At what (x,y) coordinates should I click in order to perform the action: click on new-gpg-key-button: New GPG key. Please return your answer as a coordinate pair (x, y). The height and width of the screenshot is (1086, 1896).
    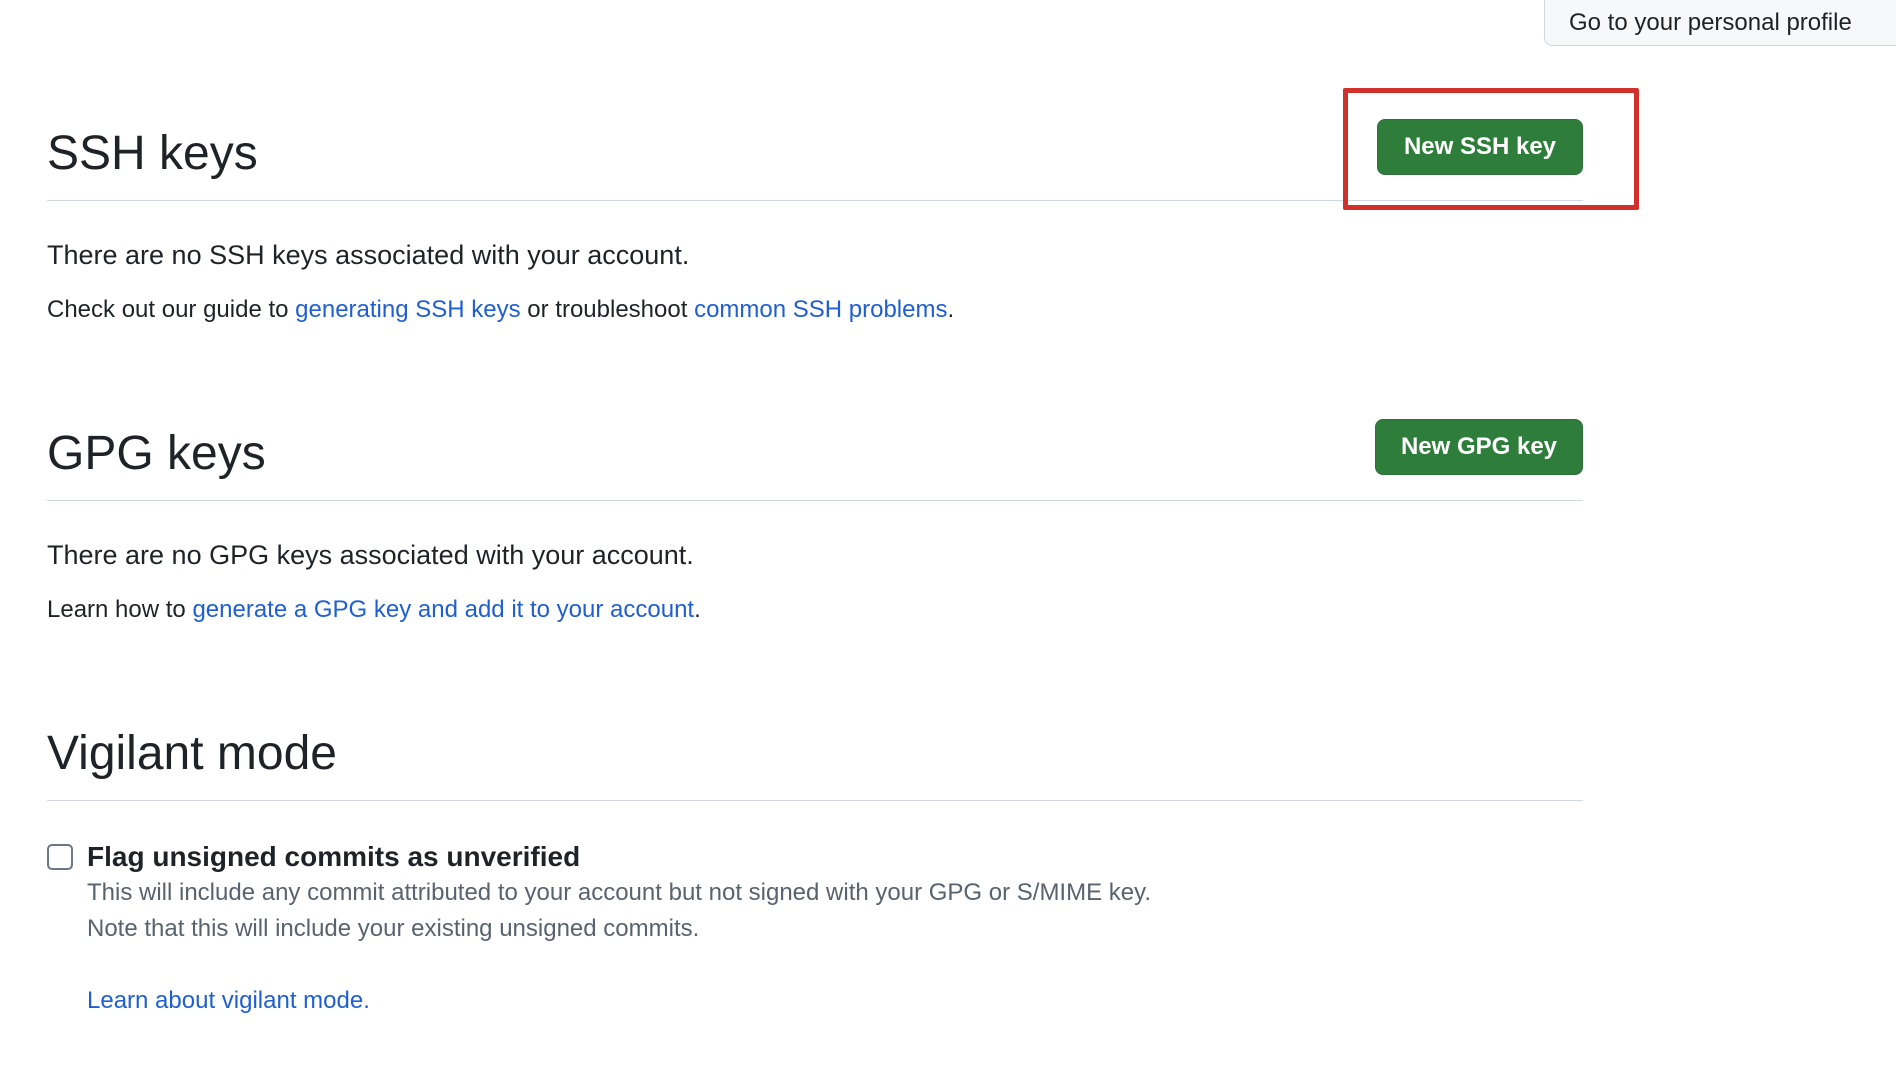
    Looking at the image, I should click on (1479, 447).